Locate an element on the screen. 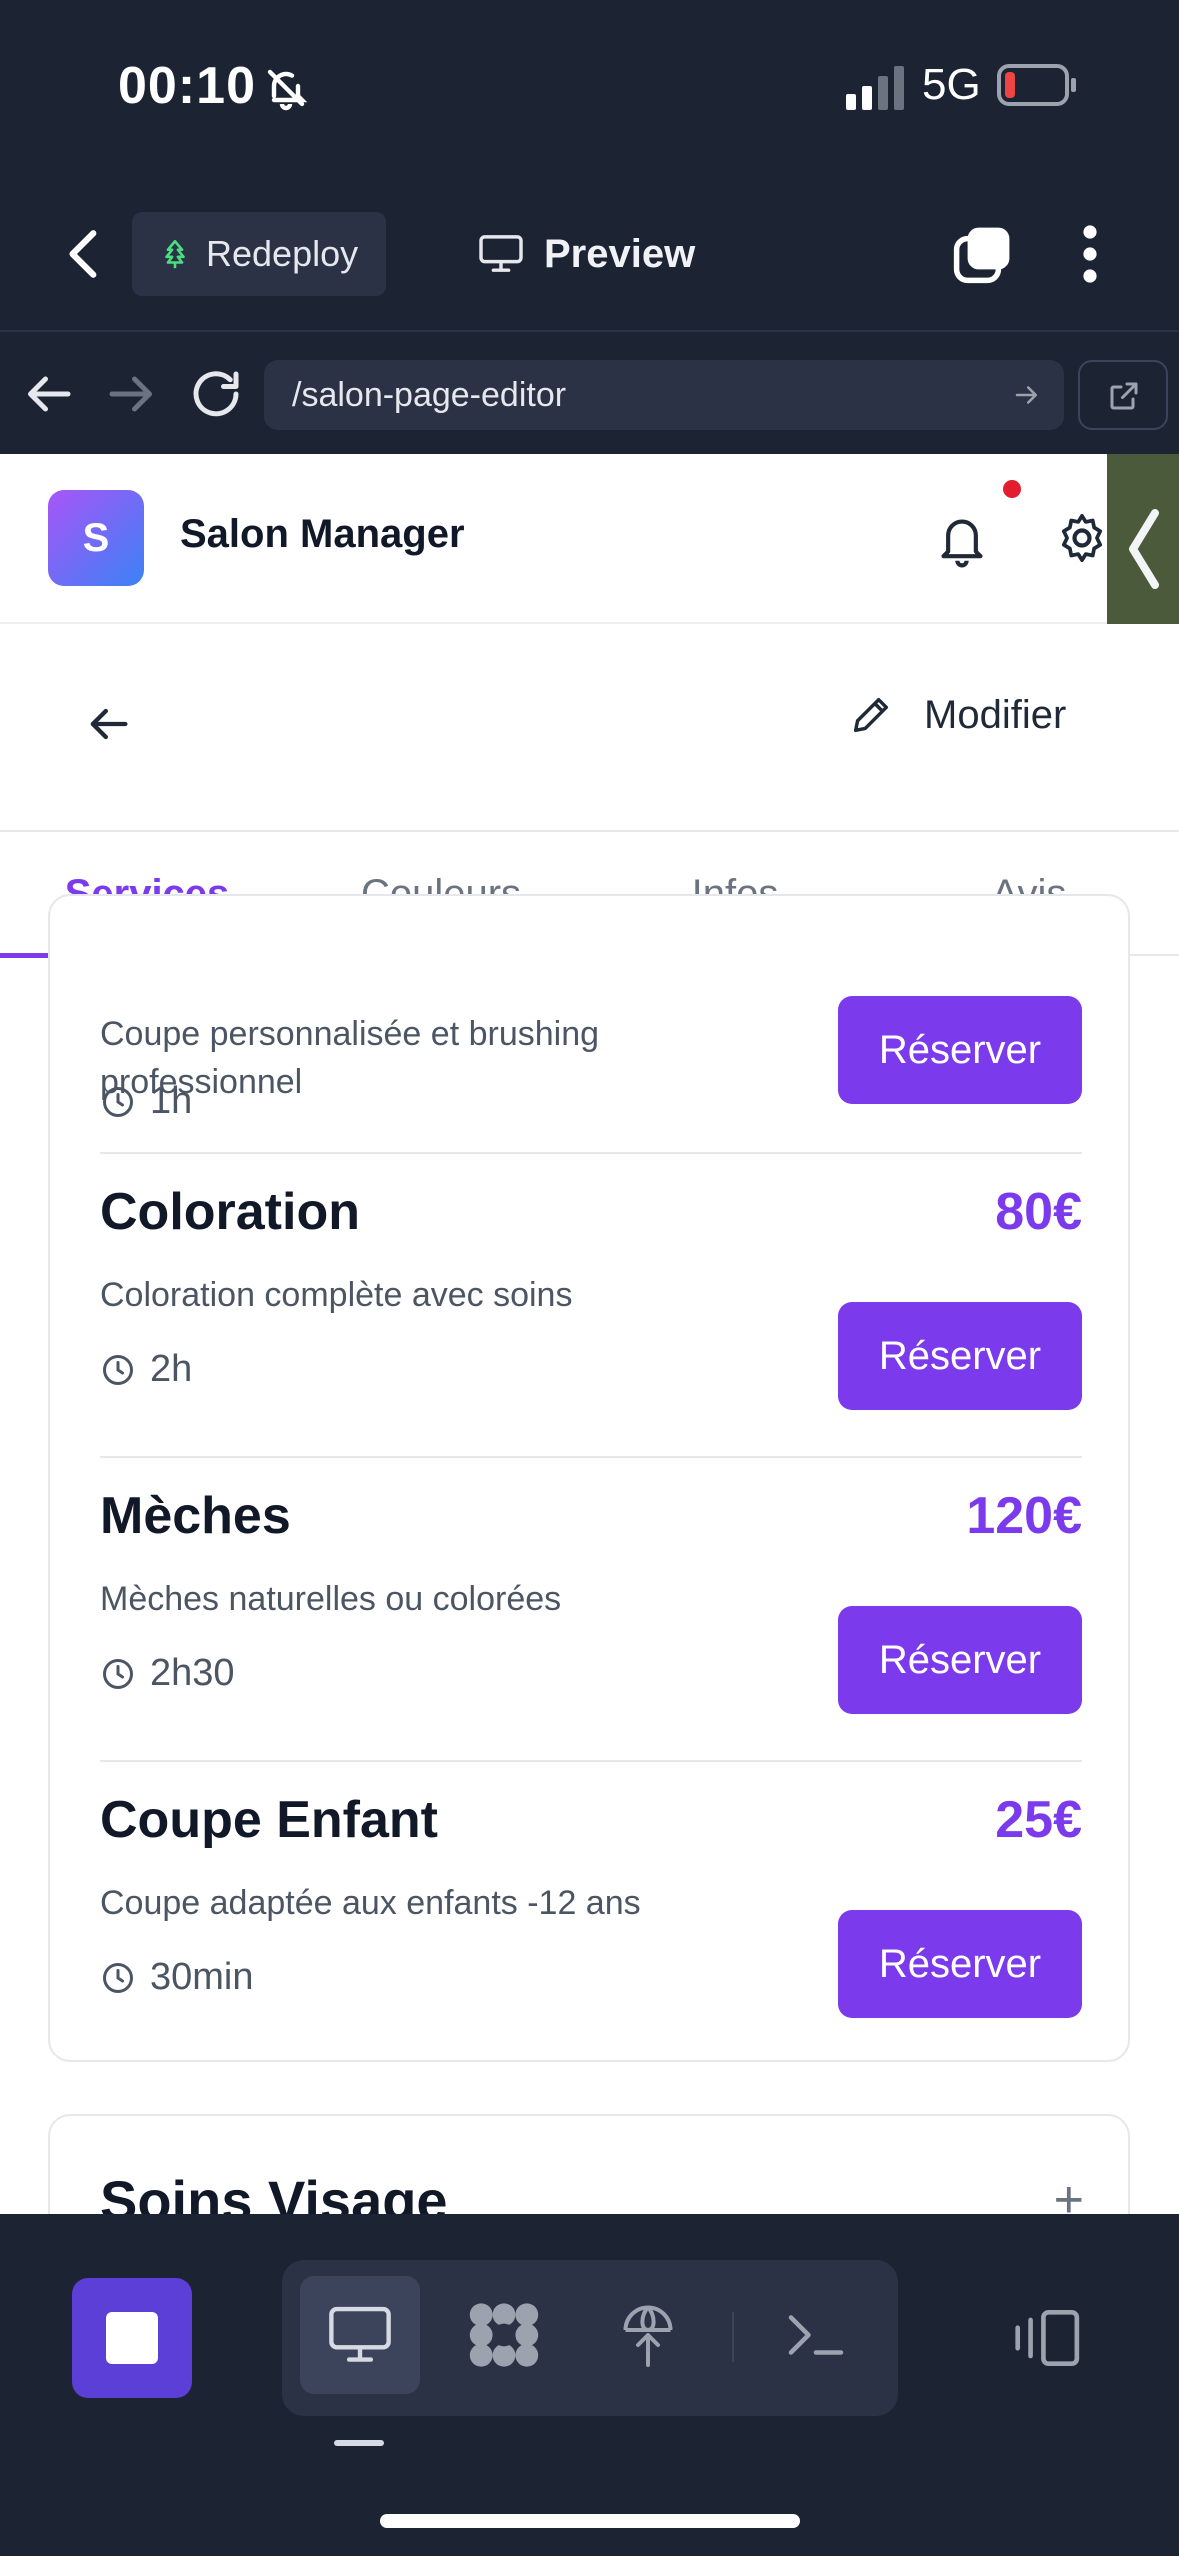 The height and width of the screenshot is (2556, 1179). webview-tool-button is located at coordinates (360, 2335).